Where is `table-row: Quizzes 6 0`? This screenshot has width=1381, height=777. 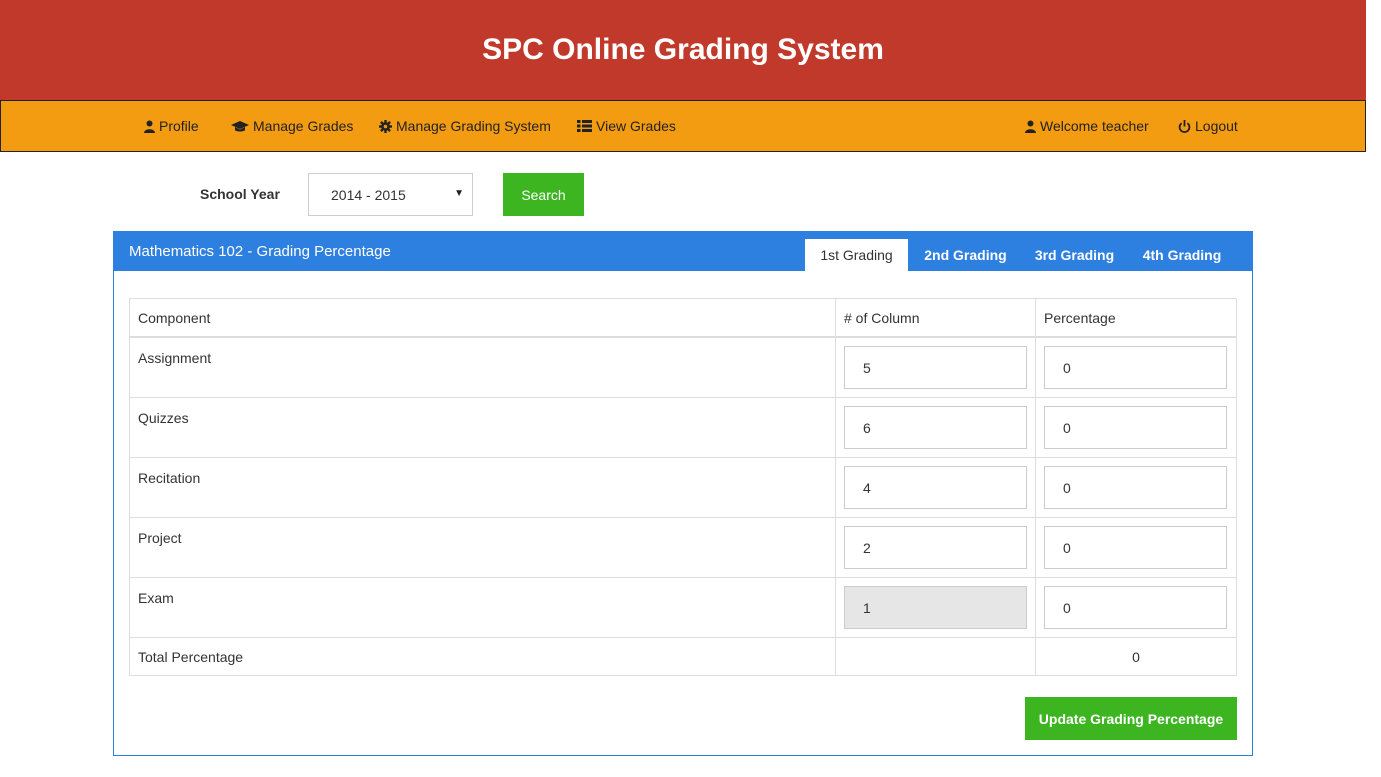
table-row: Quizzes 6 0 is located at coordinates (683, 427).